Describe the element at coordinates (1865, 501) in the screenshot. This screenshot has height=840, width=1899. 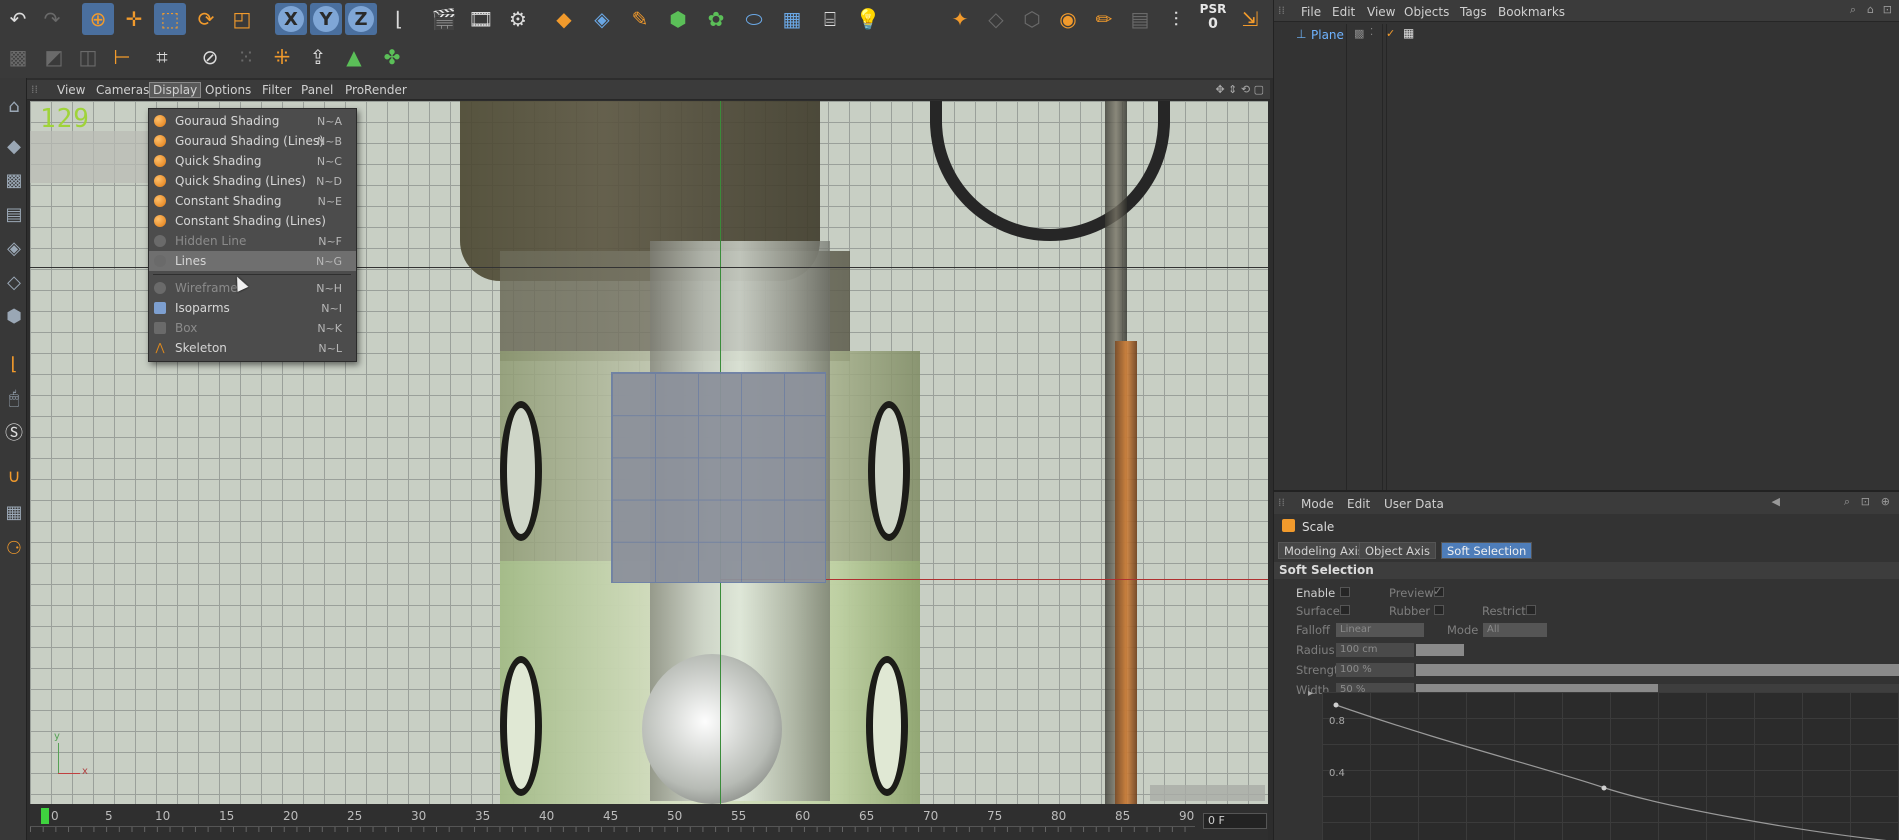
I see `am-lock-icon: ⊡` at that location.